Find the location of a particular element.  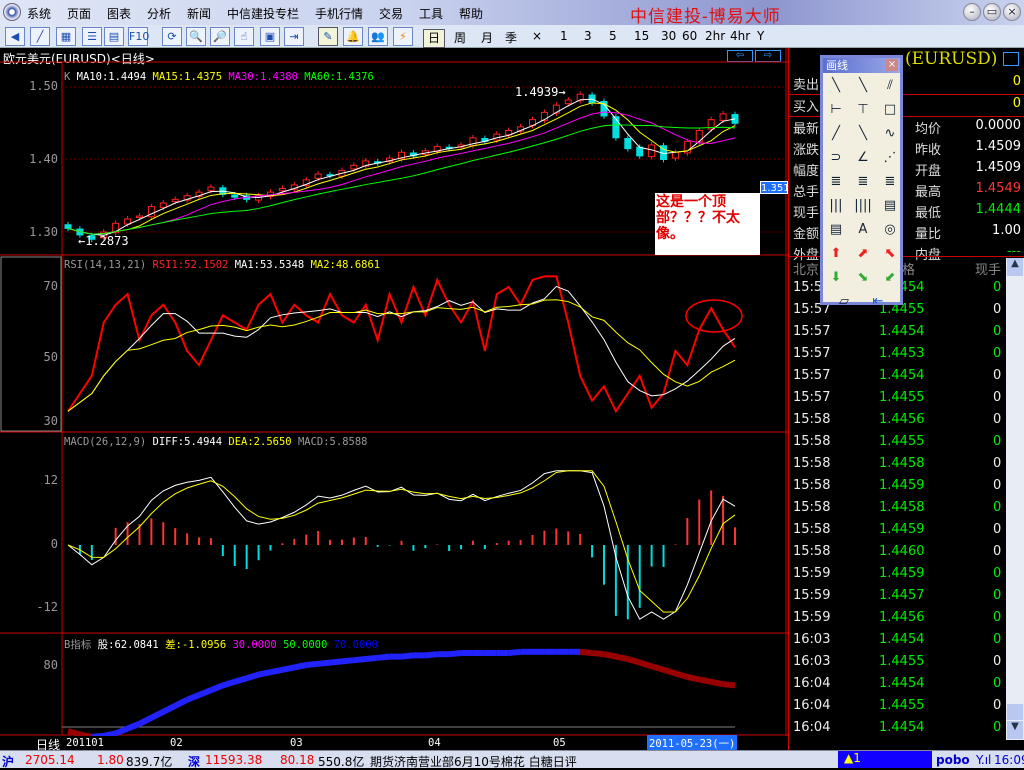

tick-volume: 0 is located at coordinates (997, 397).